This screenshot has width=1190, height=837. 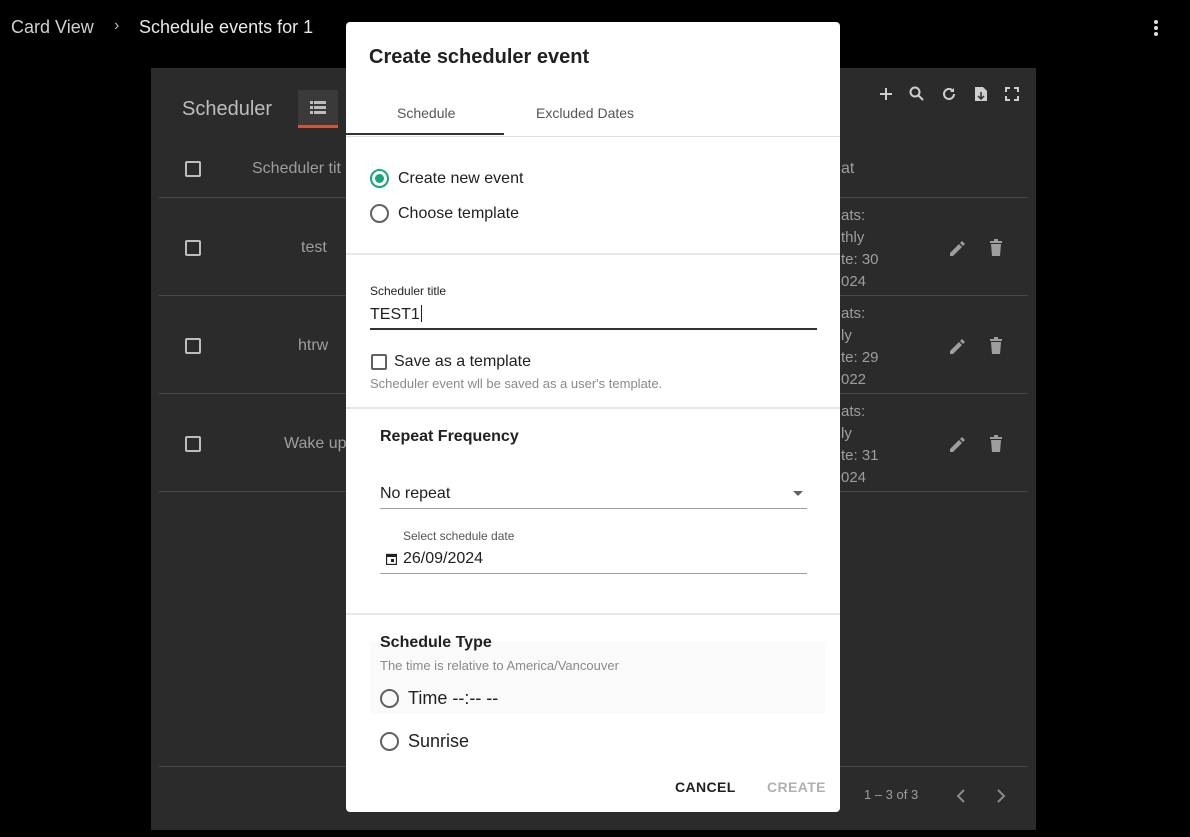 What do you see at coordinates (389, 741) in the screenshot?
I see `schedule-type-sunrise-radio` at bounding box center [389, 741].